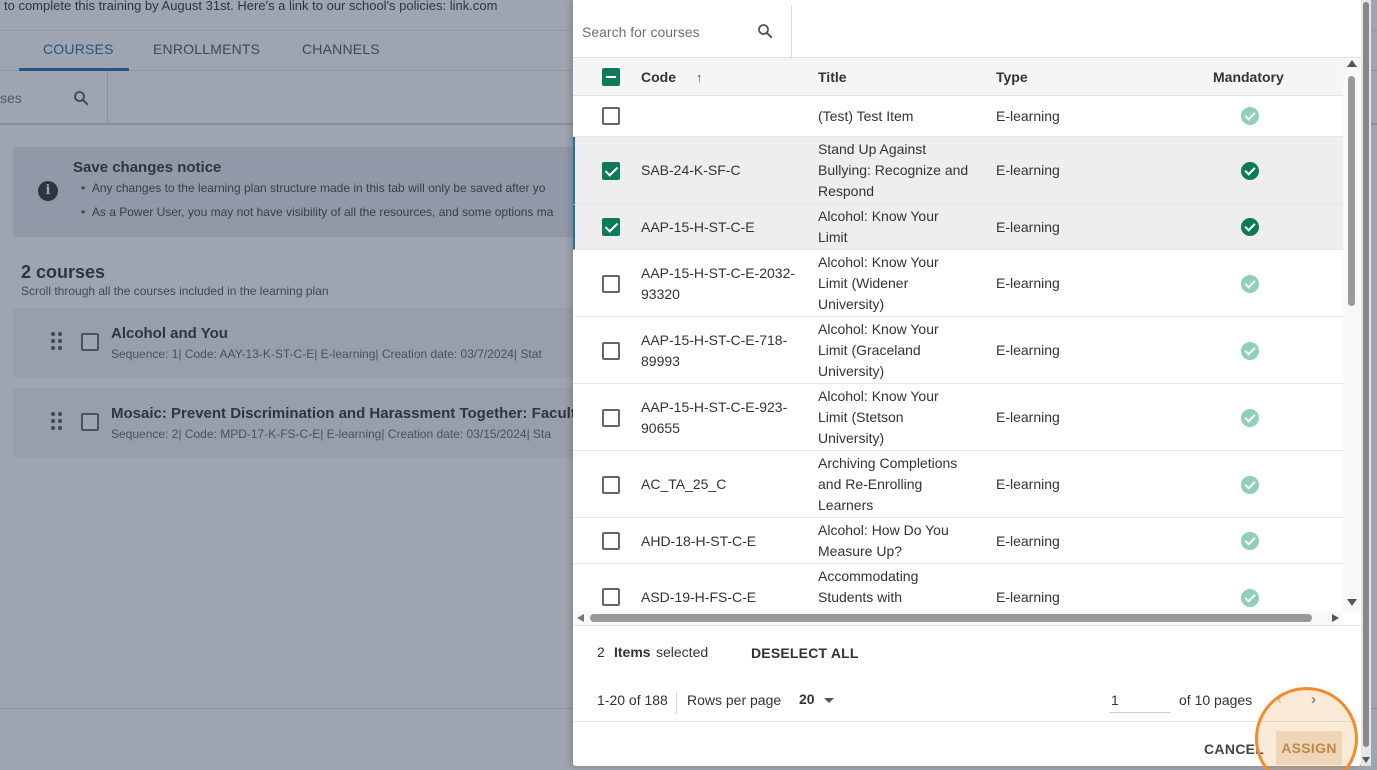 The image size is (1377, 770). I want to click on rows-per-page-label: Rows per page, so click(734, 700).